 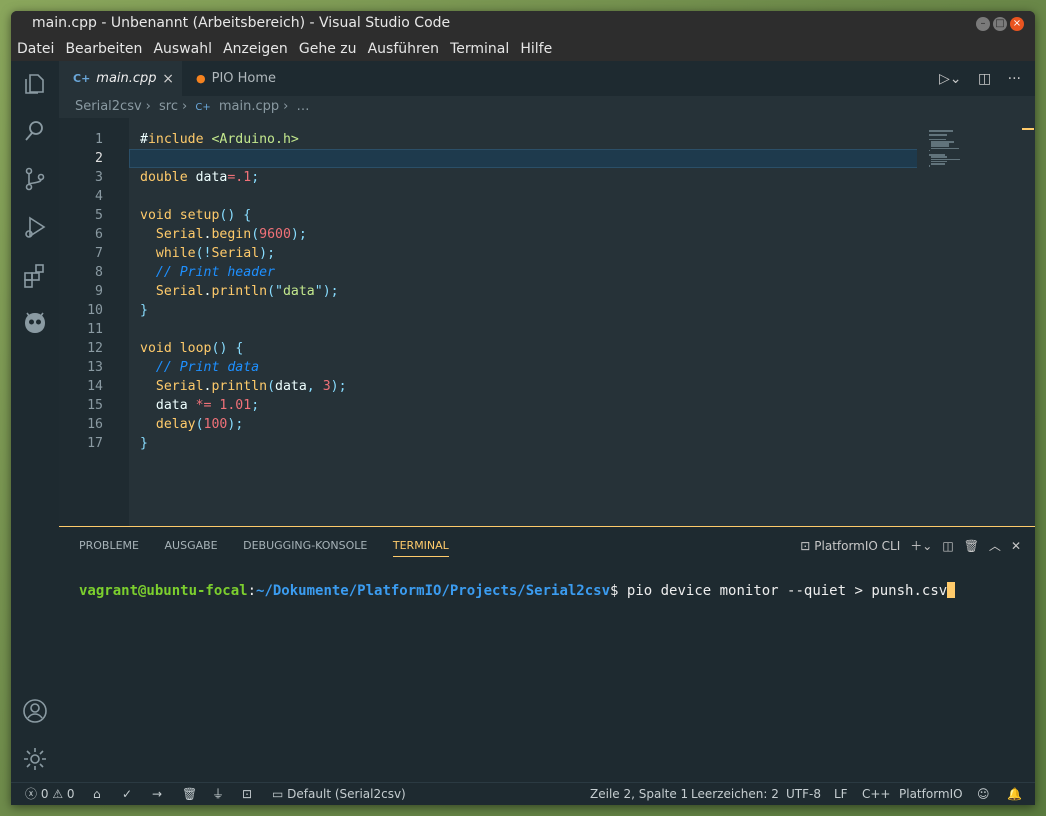 What do you see at coordinates (1028, 129) in the screenshot?
I see `cursor-position-marker` at bounding box center [1028, 129].